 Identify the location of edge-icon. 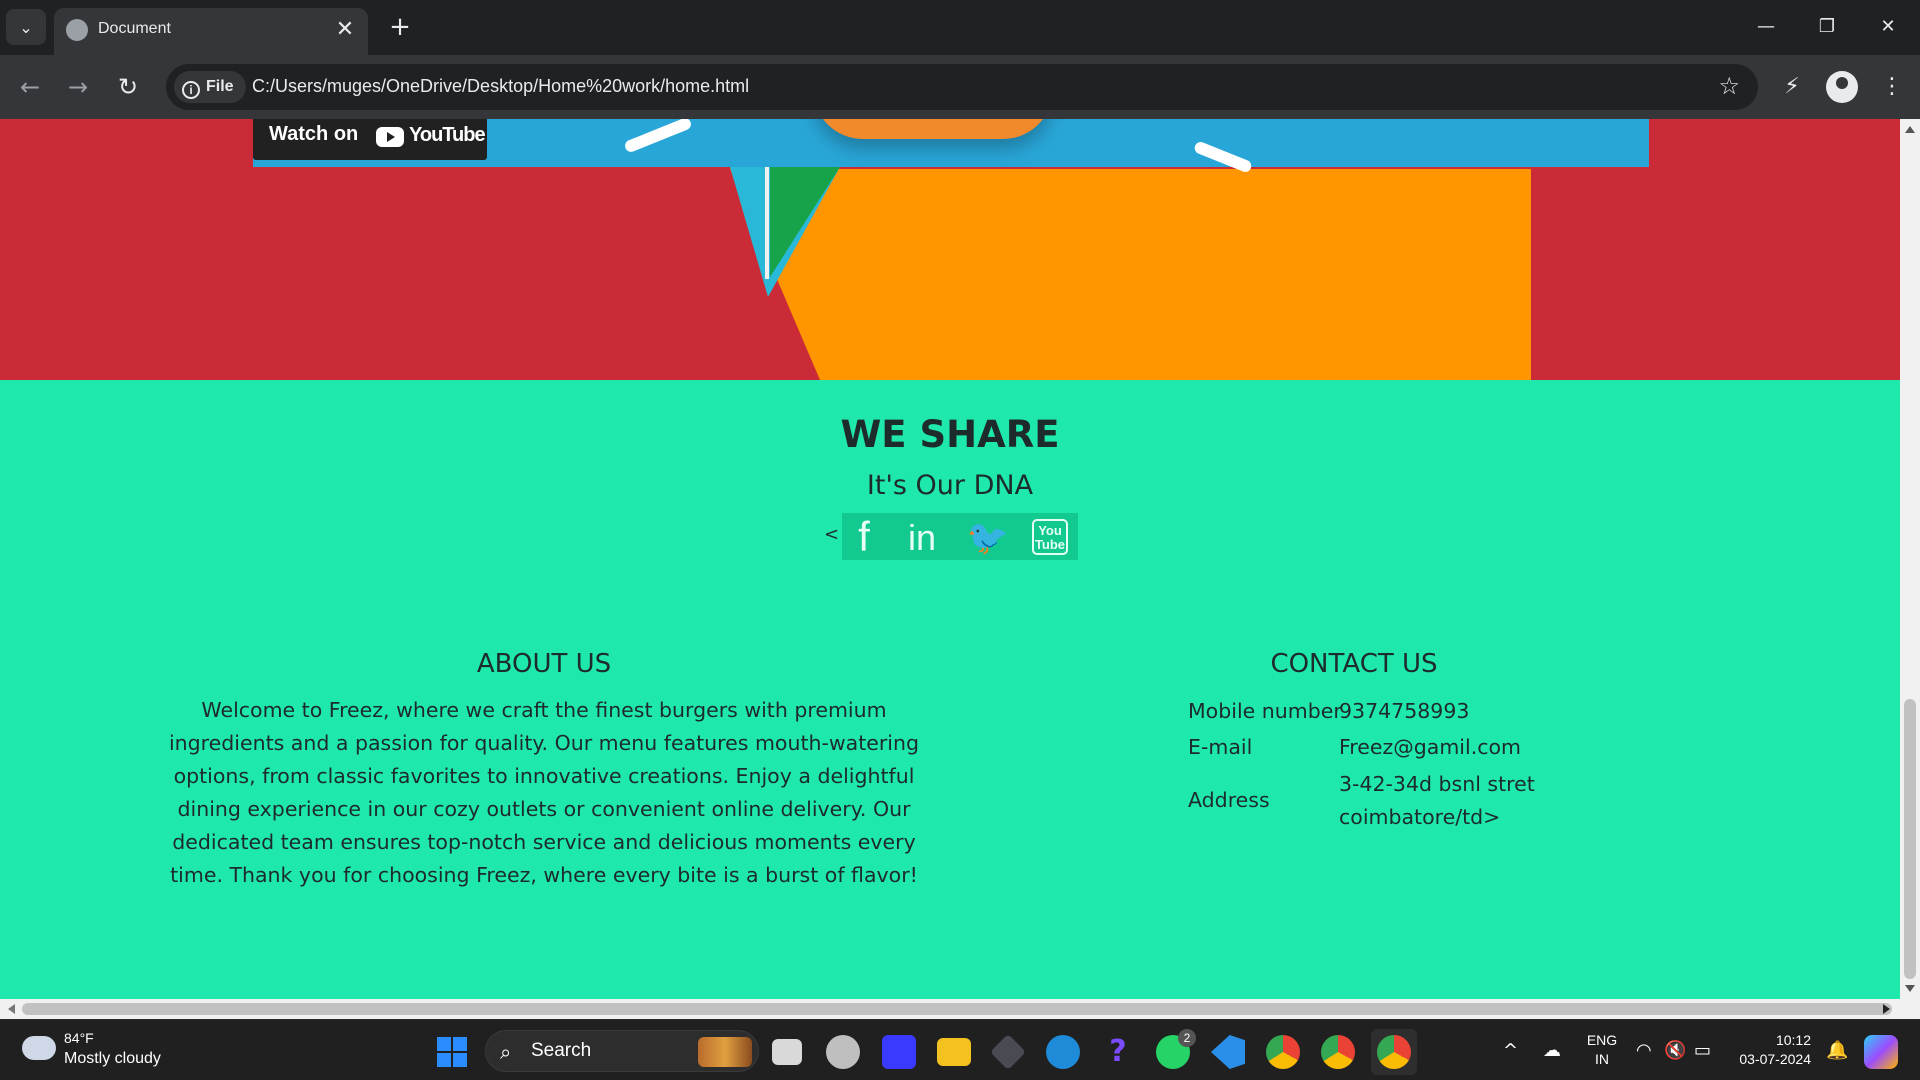
(1063, 1052).